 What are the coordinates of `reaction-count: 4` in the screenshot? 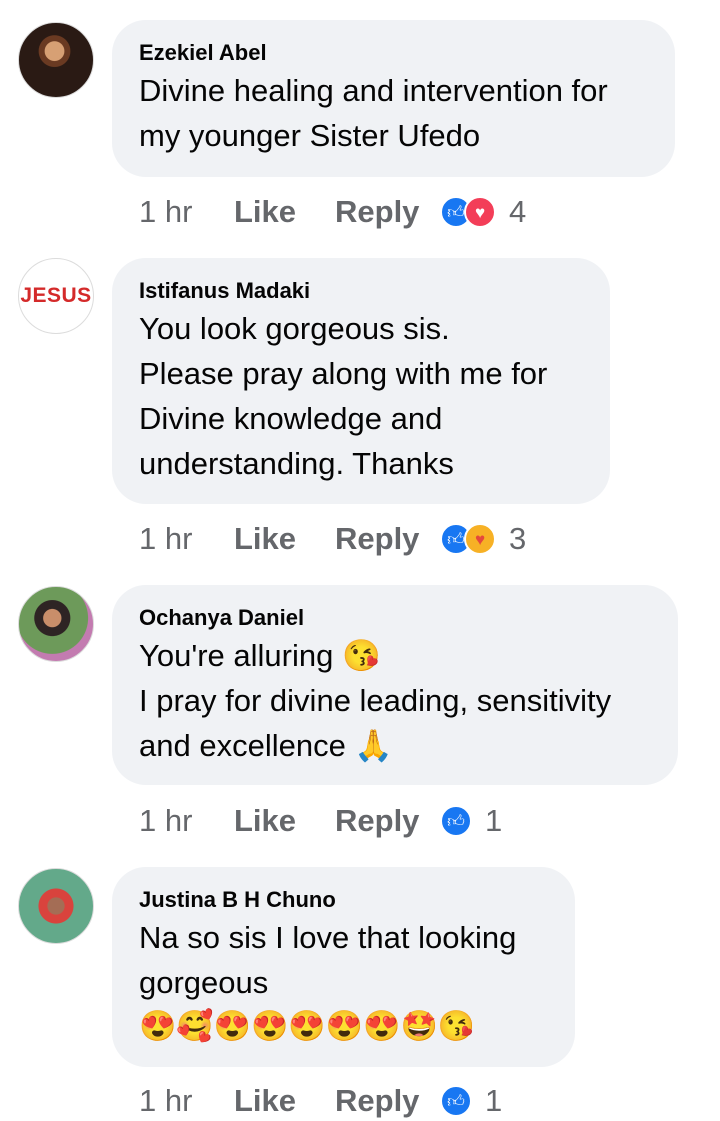 It's located at (518, 211).